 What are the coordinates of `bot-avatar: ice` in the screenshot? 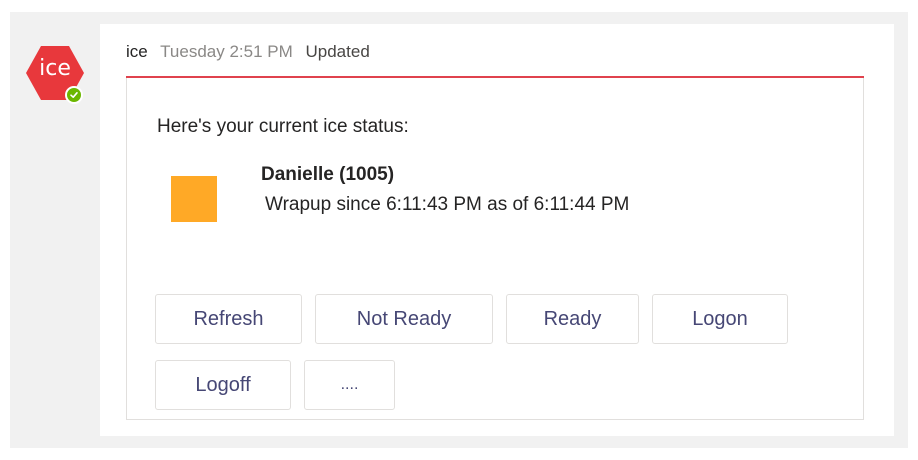 It's located at (55, 73).